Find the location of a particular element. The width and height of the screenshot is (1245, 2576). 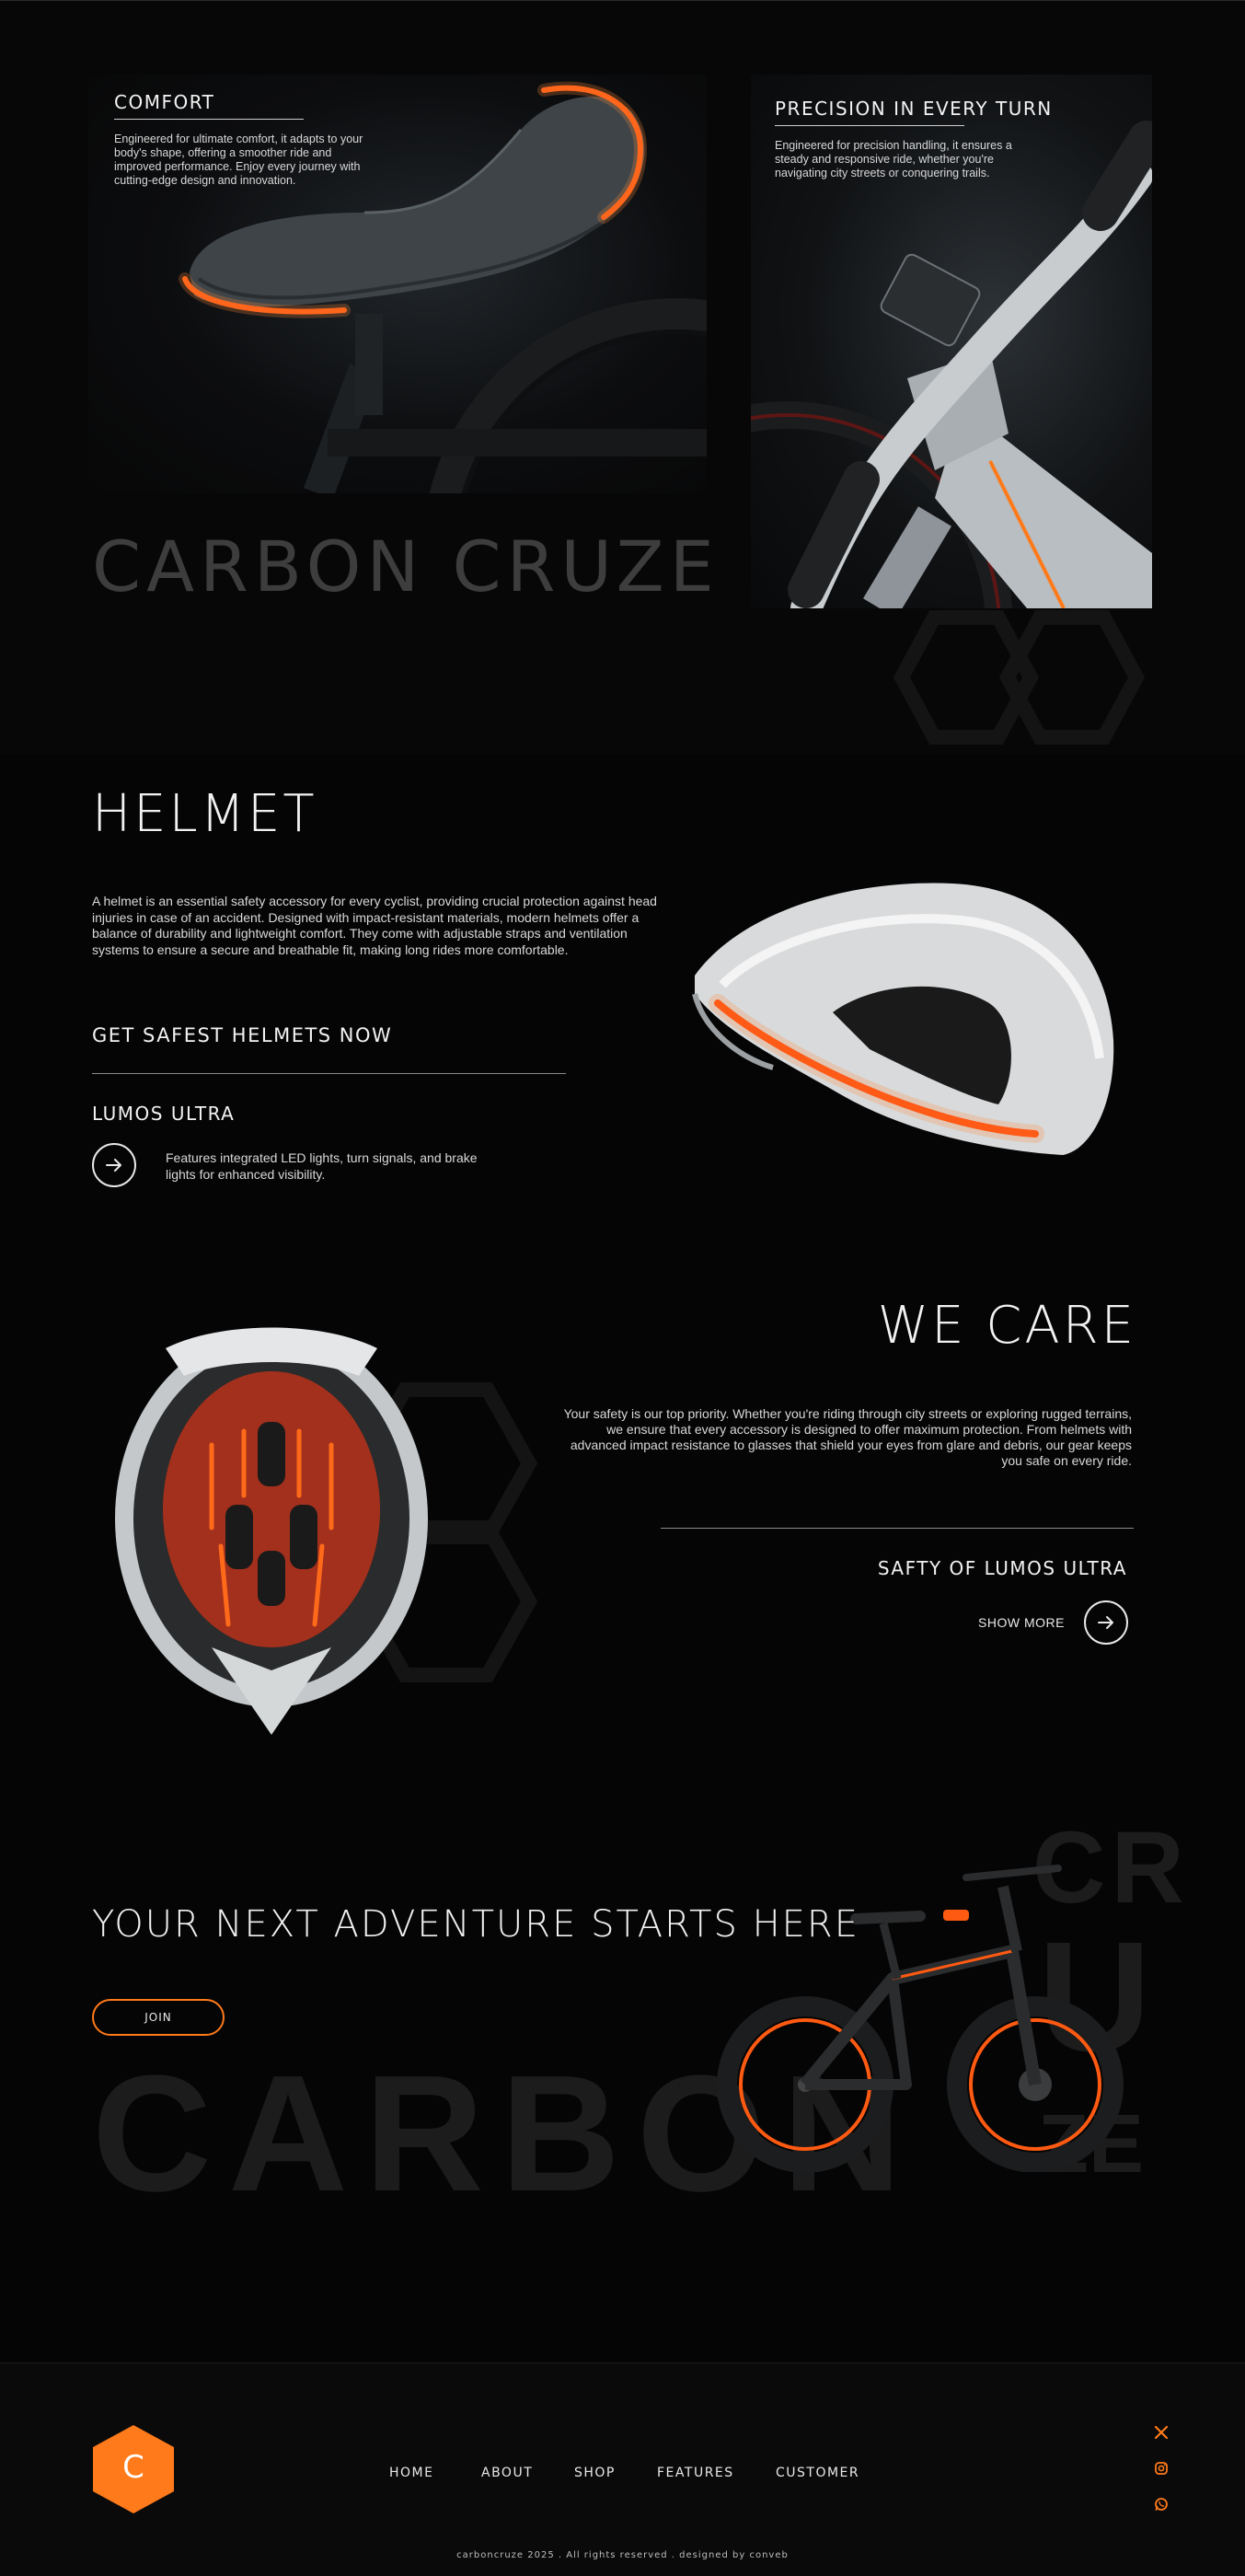

nav-home: HOME is located at coordinates (411, 2473).